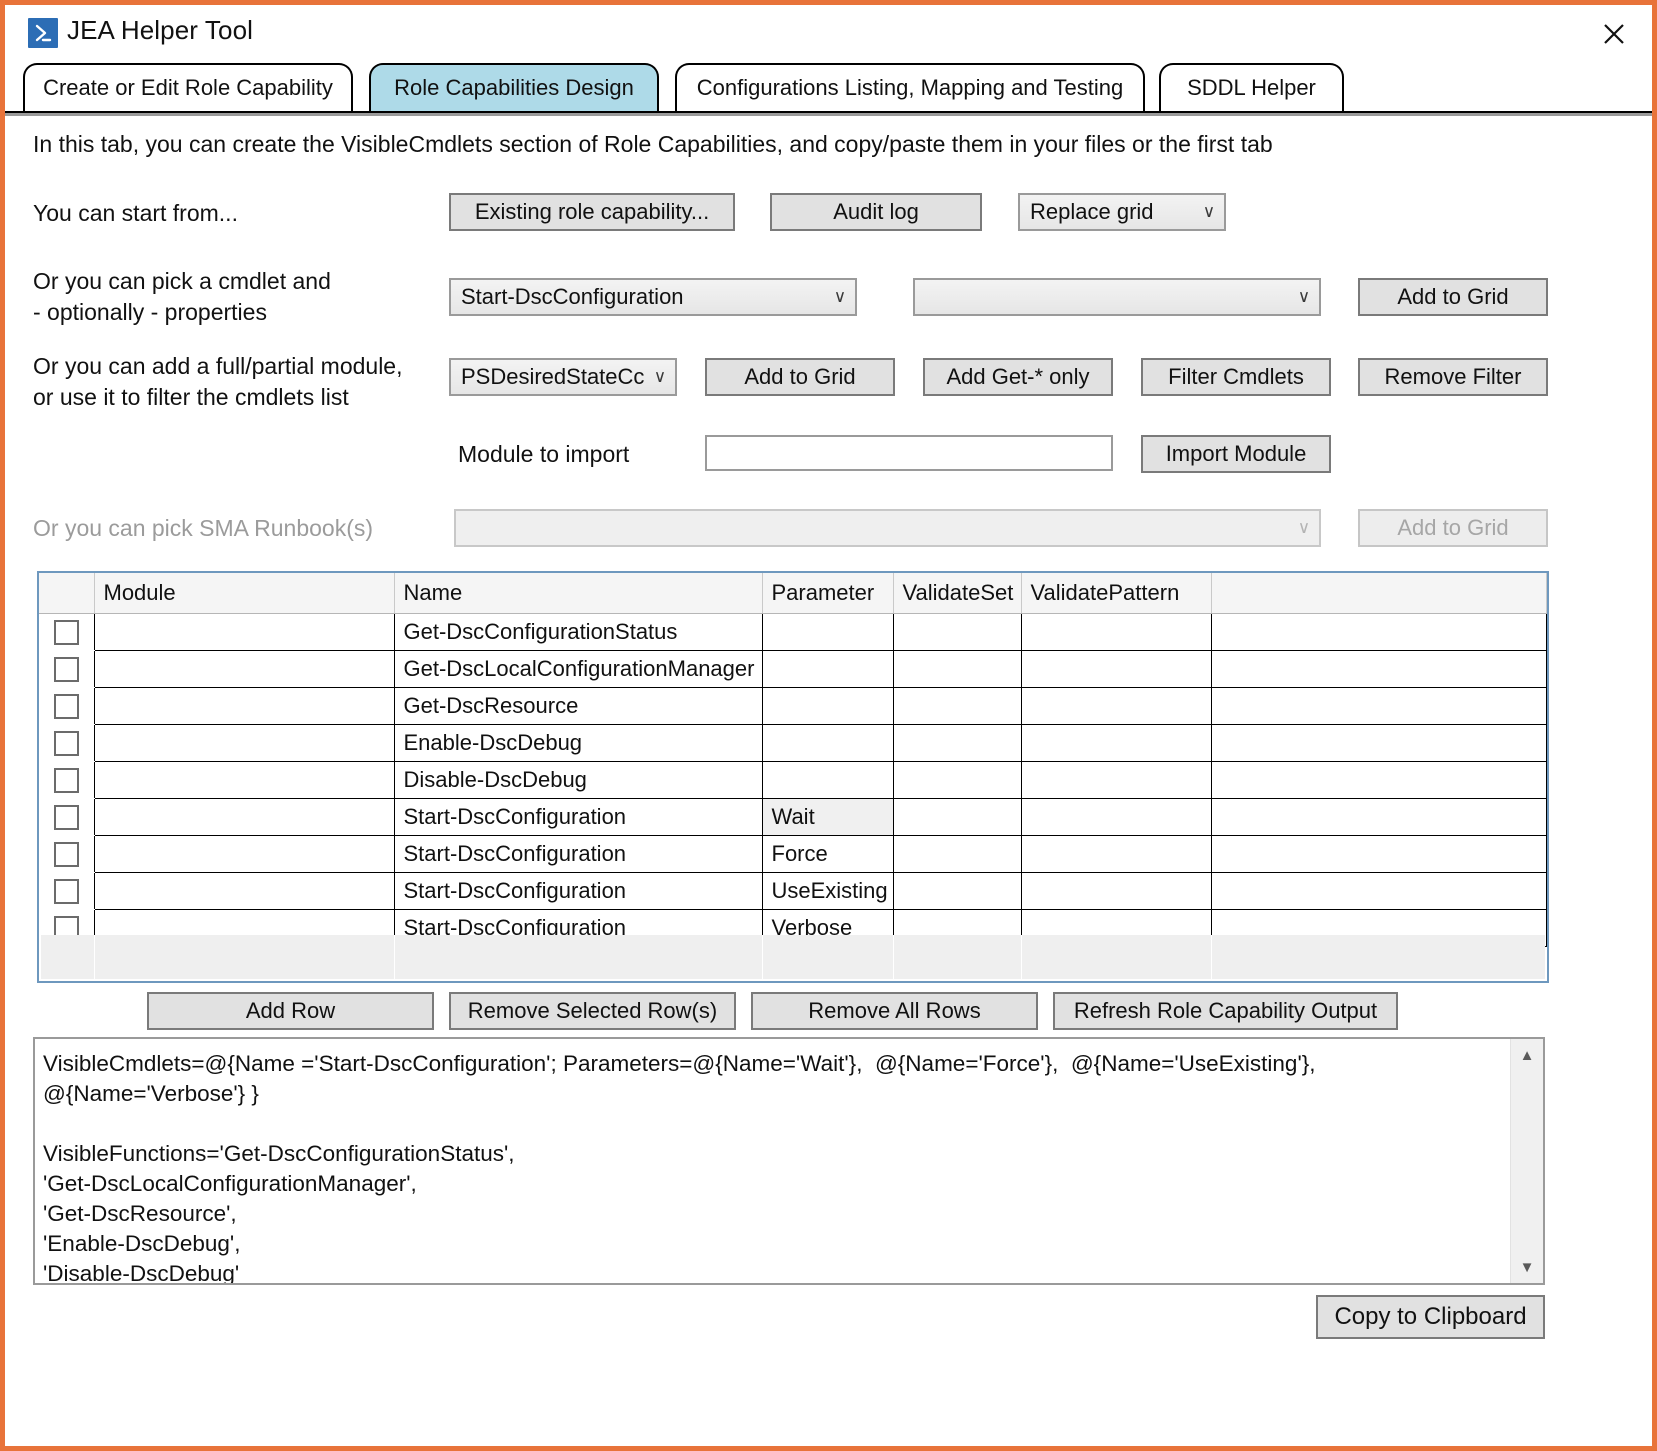 The width and height of the screenshot is (1657, 1451). What do you see at coordinates (1527, 1267) in the screenshot?
I see `chevron-down-icon: ▼` at bounding box center [1527, 1267].